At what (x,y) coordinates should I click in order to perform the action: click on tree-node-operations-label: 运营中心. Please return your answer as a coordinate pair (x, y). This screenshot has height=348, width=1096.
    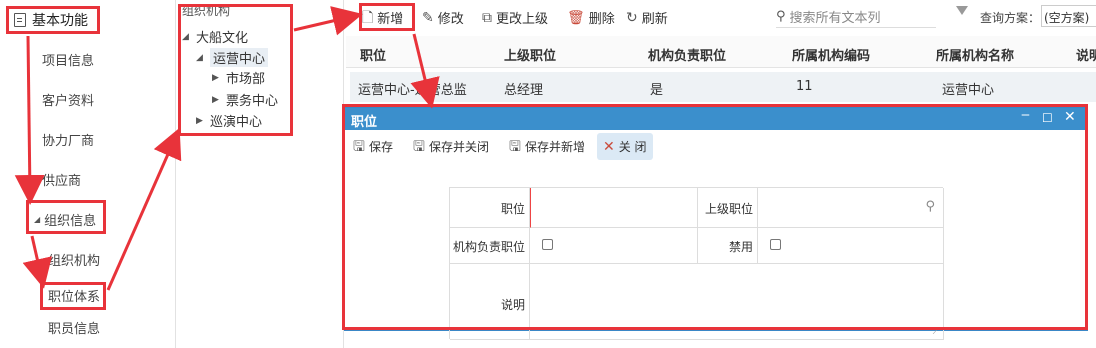
    Looking at the image, I should click on (239, 57).